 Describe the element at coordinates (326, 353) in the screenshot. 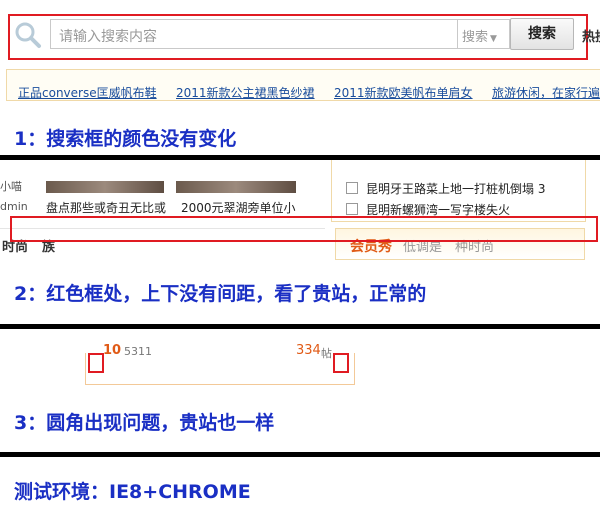

I see `stat-label: 帖` at that location.